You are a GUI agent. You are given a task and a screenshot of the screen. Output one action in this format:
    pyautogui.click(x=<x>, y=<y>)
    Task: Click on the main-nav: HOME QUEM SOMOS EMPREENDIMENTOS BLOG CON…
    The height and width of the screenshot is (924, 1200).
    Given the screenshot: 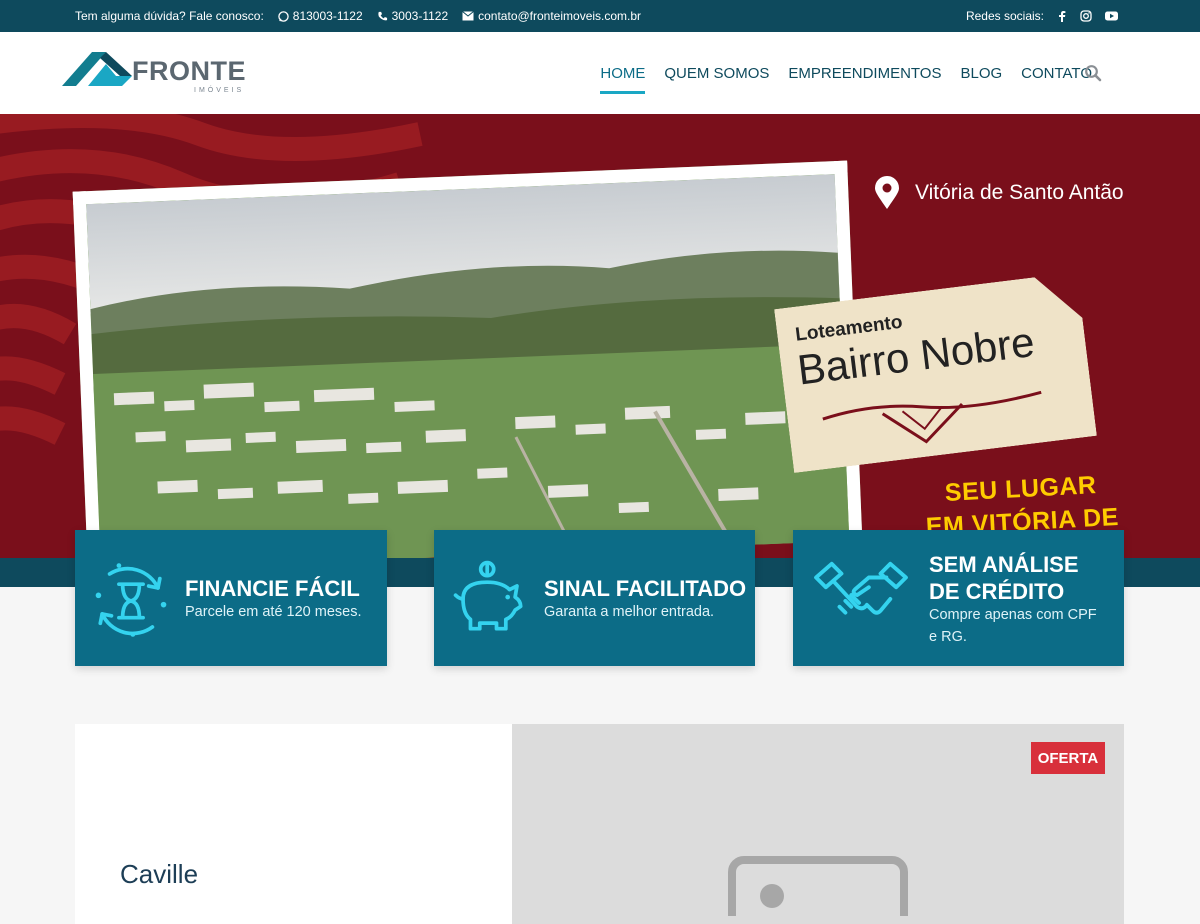 What is the action you would take?
    pyautogui.click(x=846, y=73)
    